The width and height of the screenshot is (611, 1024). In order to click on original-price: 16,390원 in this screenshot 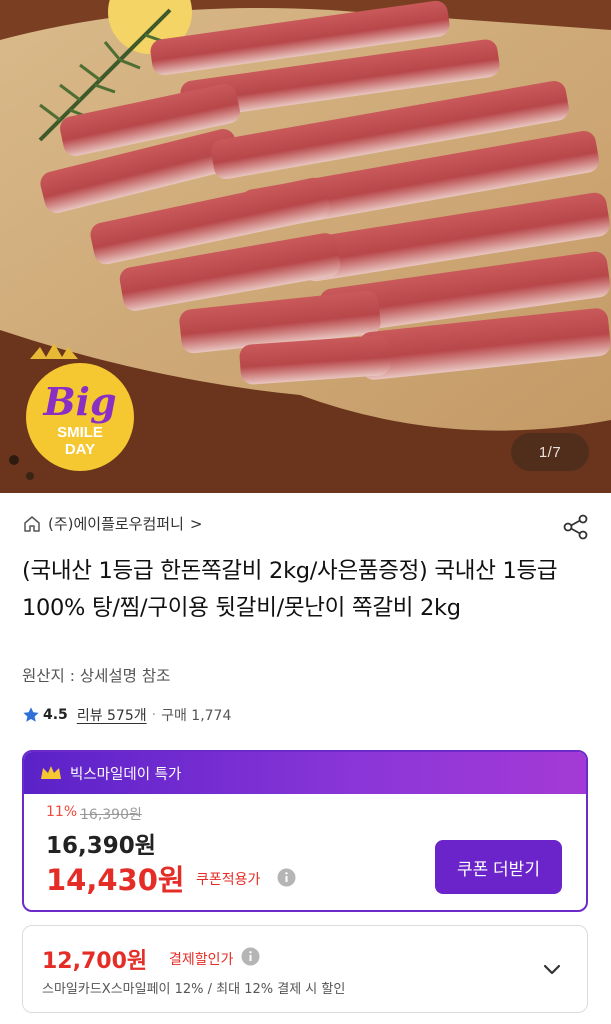, I will do `click(111, 815)`.